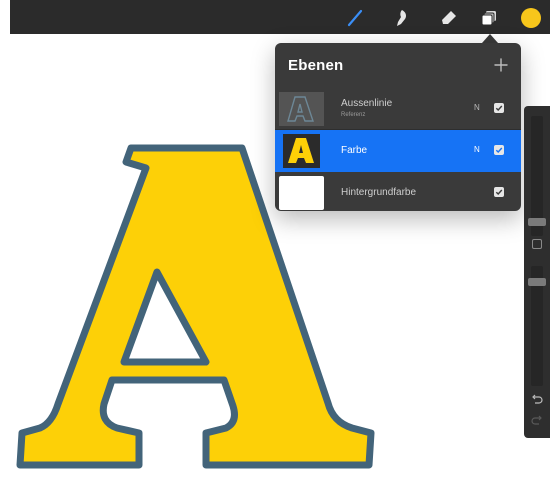  I want to click on layers-button, so click(489, 18).